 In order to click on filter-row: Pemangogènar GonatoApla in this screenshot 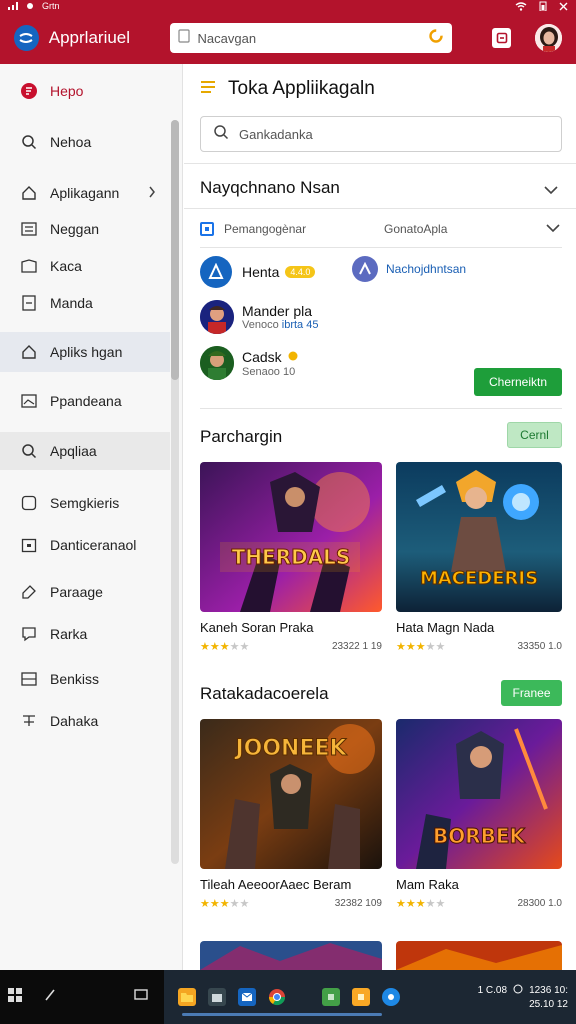, I will do `click(381, 229)`.